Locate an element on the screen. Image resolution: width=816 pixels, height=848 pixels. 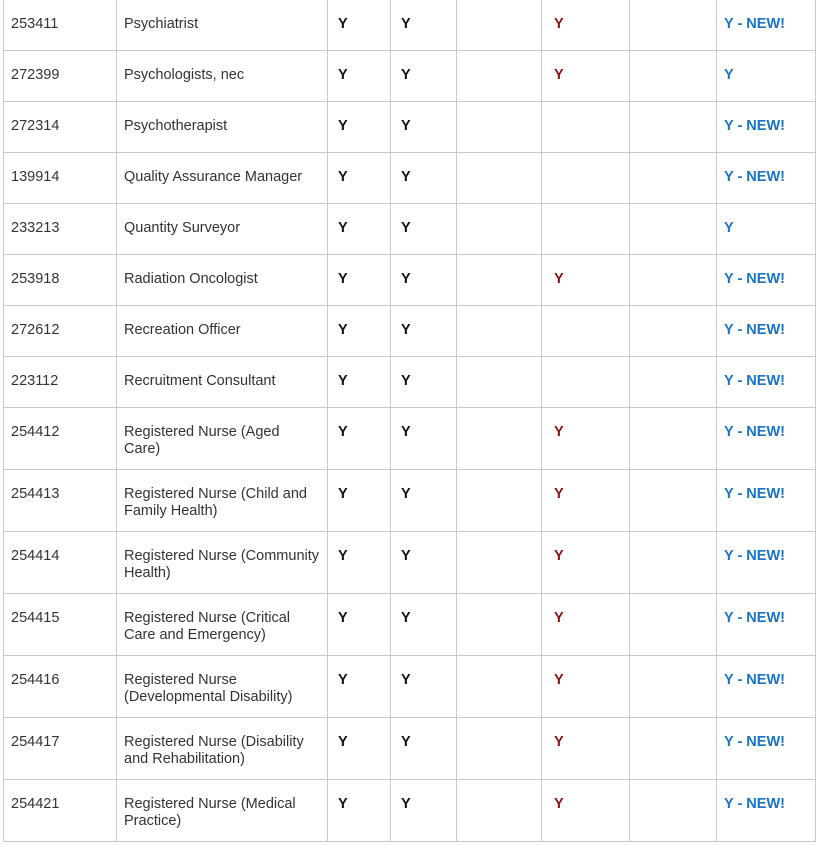
table-row: 253918 Radiation Oncologist Y Y Y Y - NEW! is located at coordinates (409, 280).